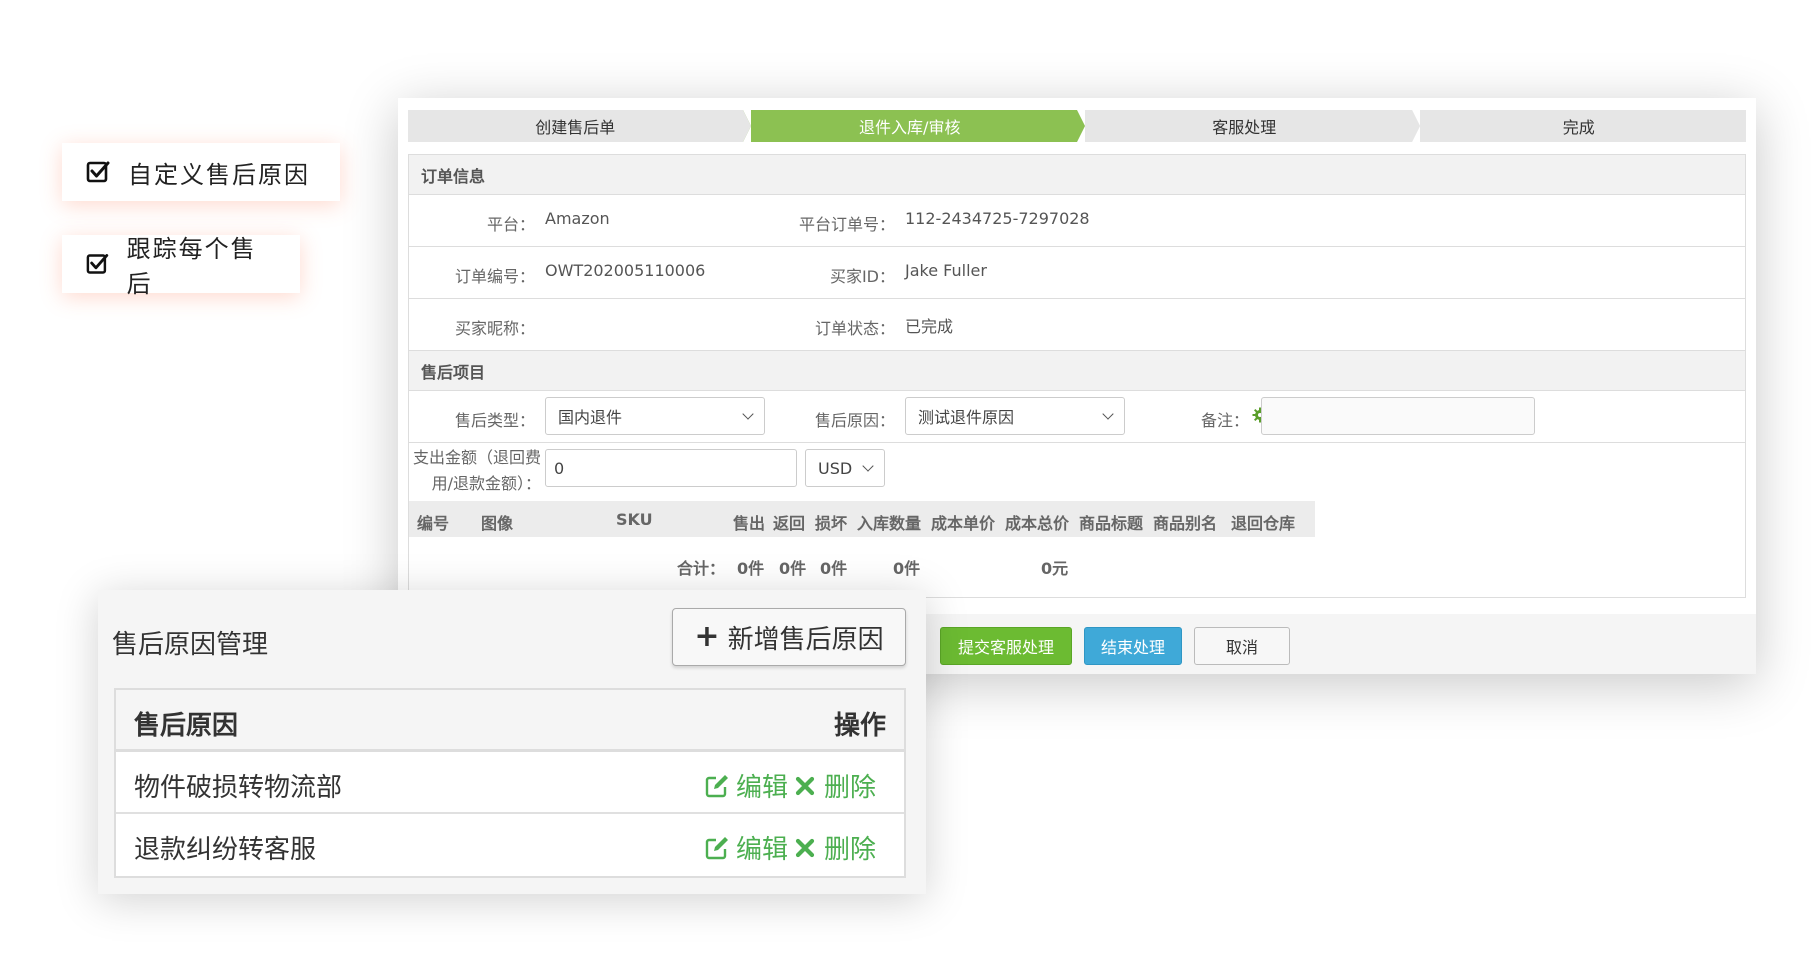 The image size is (1820, 980). What do you see at coordinates (1224, 420) in the screenshot?
I see `note-label: 备注：` at bounding box center [1224, 420].